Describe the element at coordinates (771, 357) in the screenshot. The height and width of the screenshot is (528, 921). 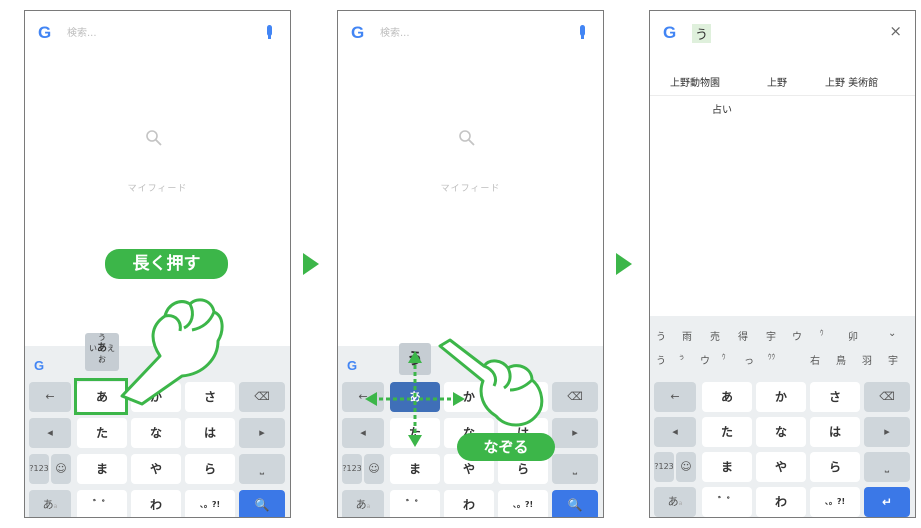
I see `candidate-item: ｳｳ` at that location.